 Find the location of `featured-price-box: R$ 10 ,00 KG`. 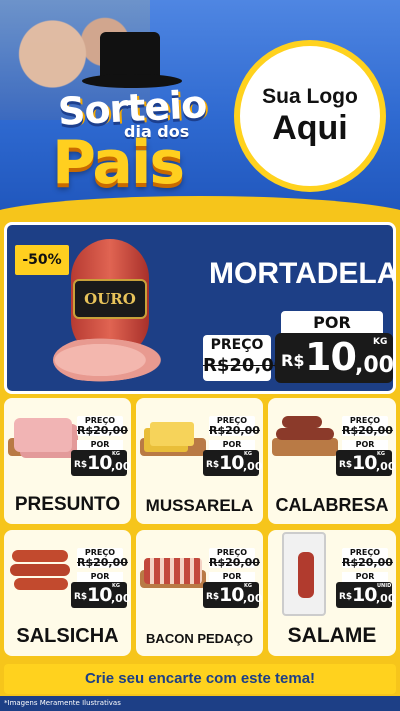

featured-price-box: R$ 10 ,00 KG is located at coordinates (334, 358).